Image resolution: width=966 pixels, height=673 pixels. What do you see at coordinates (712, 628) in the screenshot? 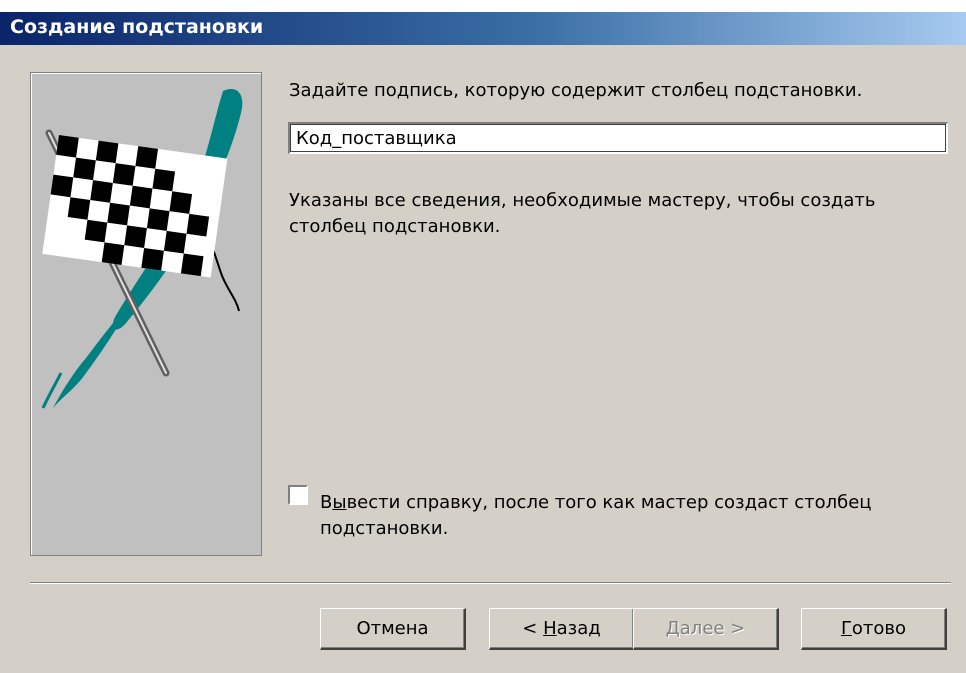
I see `next-button-rest: алее >` at bounding box center [712, 628].